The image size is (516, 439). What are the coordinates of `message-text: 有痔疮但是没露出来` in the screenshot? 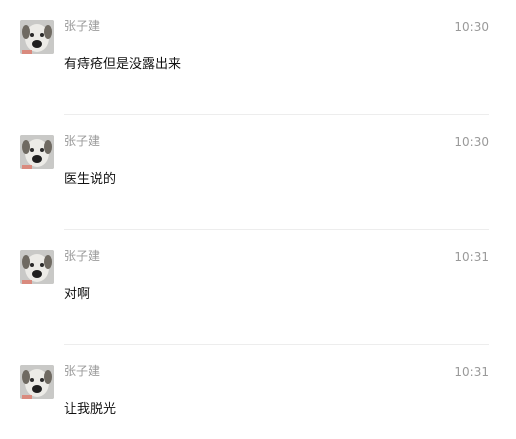 It's located at (123, 64).